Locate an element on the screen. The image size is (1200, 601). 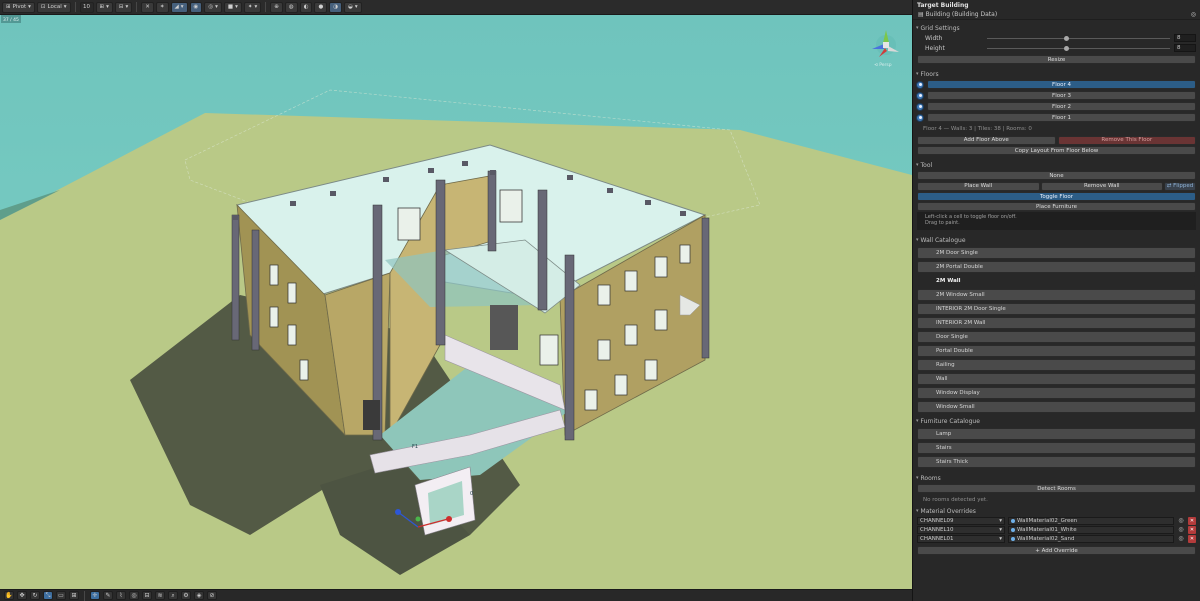
wireframe-shading-button: ◍ is located at coordinates (291, 7).